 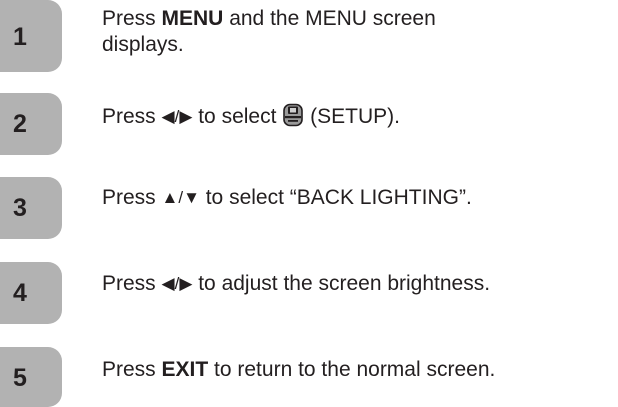 What do you see at coordinates (341, 283) in the screenshot?
I see `step-text-part: to adjust the screen brightness.` at bounding box center [341, 283].